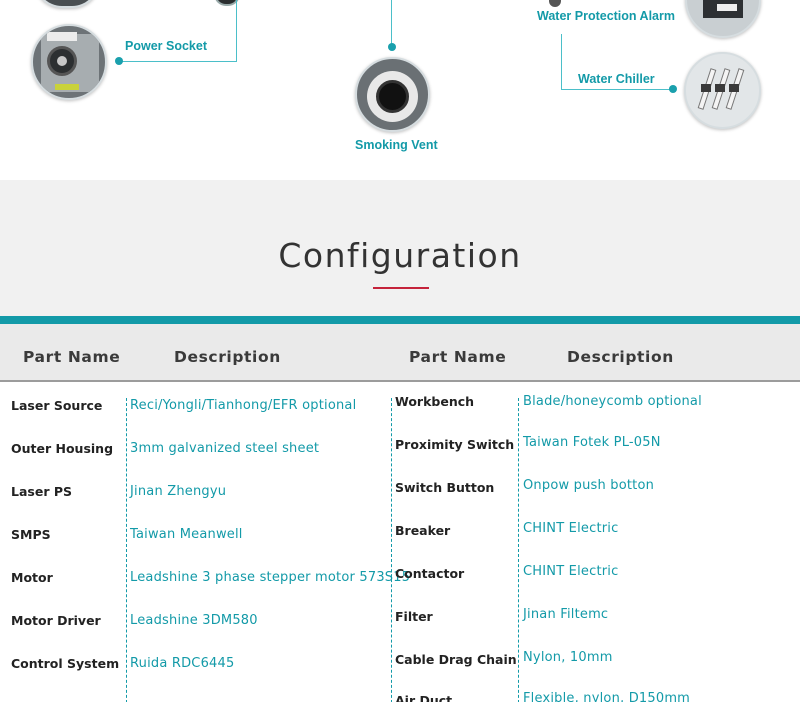 Image resolution: width=800 pixels, height=702 pixels. What do you see at coordinates (225, 448) in the screenshot?
I see `left-row-2-desc: 3mm galvanized steel sheet` at bounding box center [225, 448].